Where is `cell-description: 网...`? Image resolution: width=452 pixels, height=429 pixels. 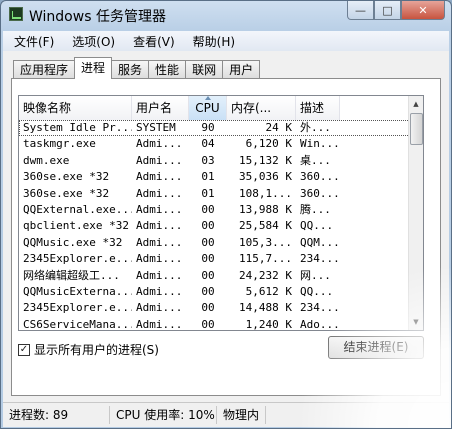
cell-description: 网... is located at coordinates (315, 275).